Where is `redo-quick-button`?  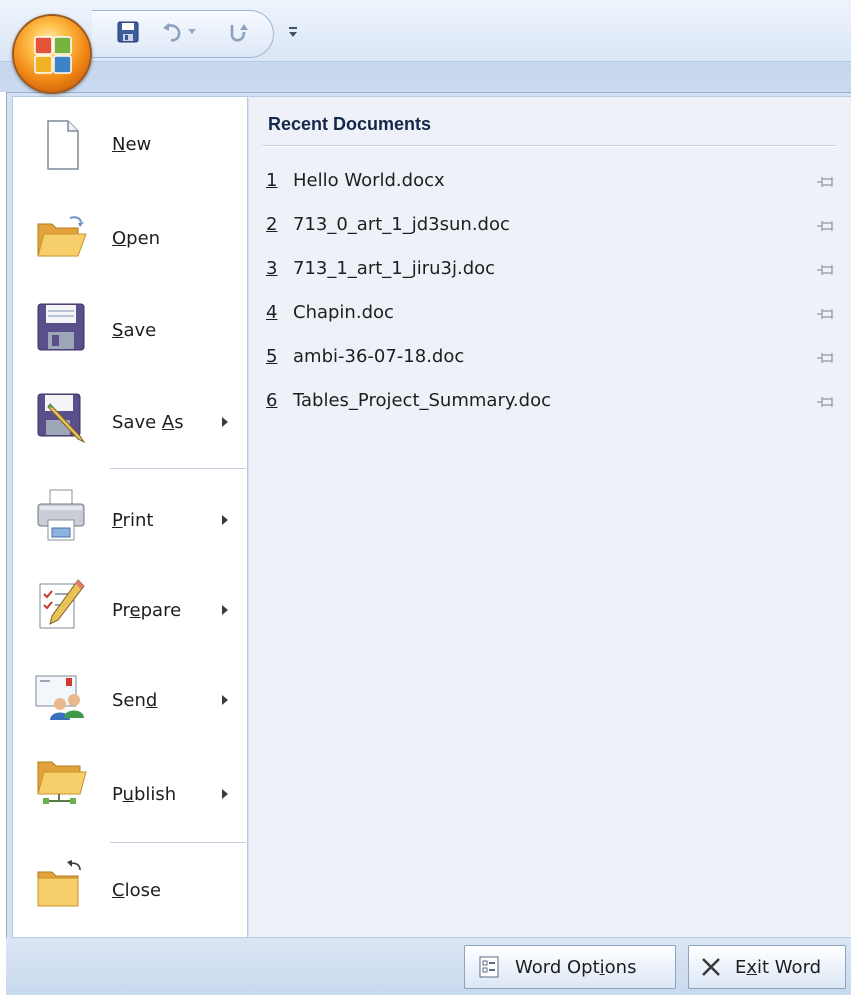 redo-quick-button is located at coordinates (238, 32).